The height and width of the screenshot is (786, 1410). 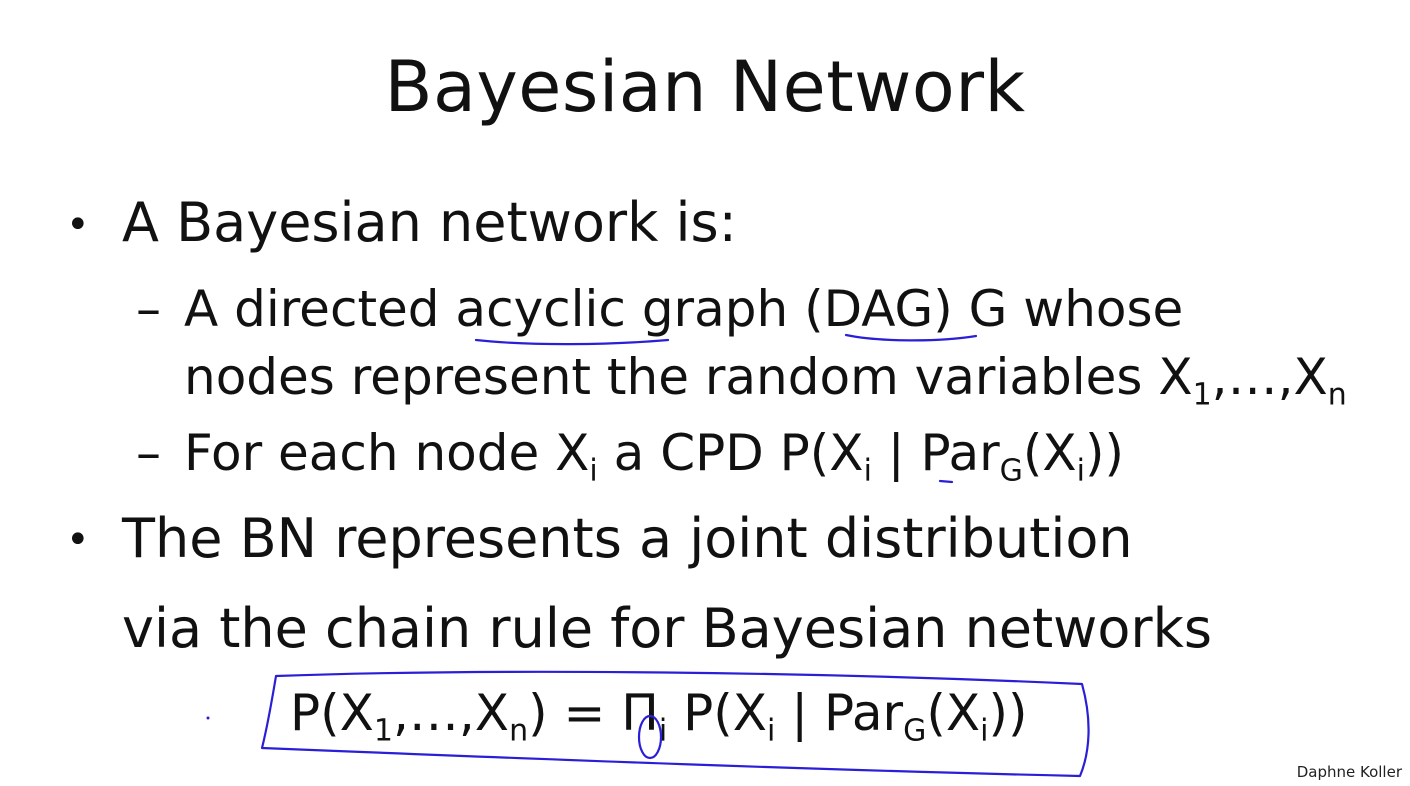 What do you see at coordinates (429, 222) in the screenshot?
I see `bullet-1-text: A Bayesian network is:` at bounding box center [429, 222].